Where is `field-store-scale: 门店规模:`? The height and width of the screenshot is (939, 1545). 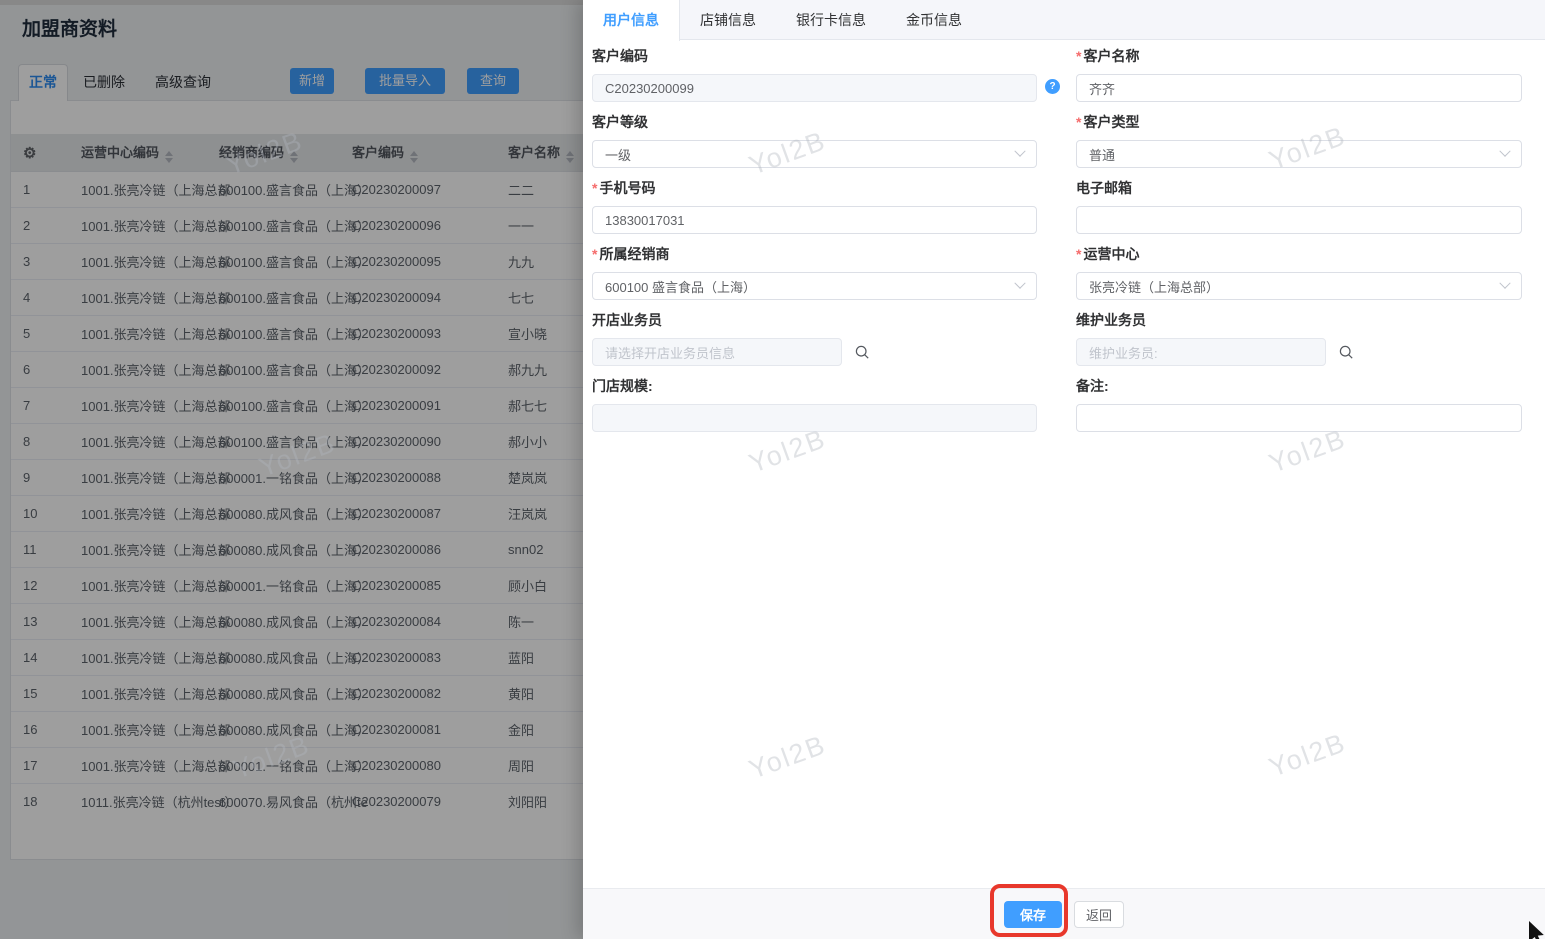
field-store-scale: 门店规模: is located at coordinates (814, 404).